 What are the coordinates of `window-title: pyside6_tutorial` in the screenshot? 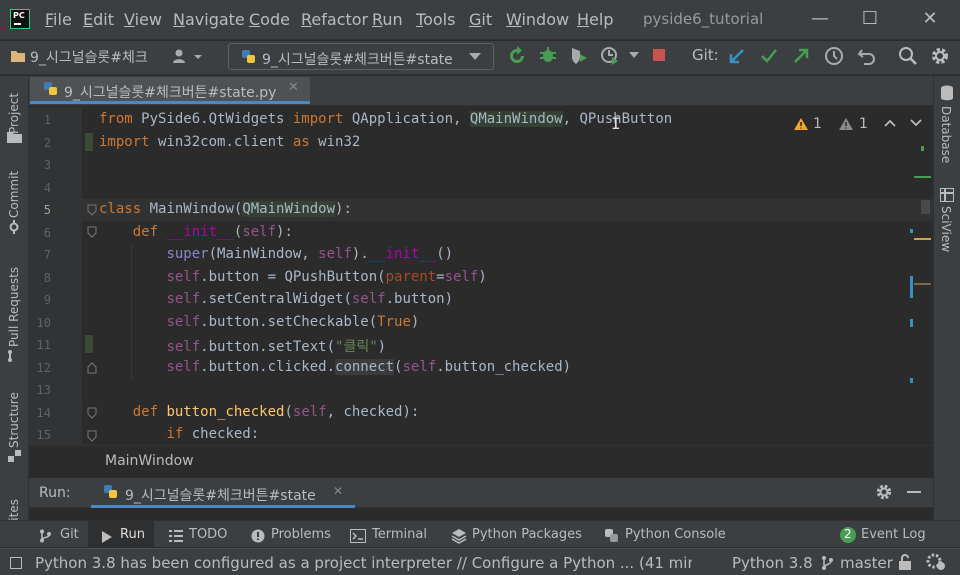 It's located at (703, 19).